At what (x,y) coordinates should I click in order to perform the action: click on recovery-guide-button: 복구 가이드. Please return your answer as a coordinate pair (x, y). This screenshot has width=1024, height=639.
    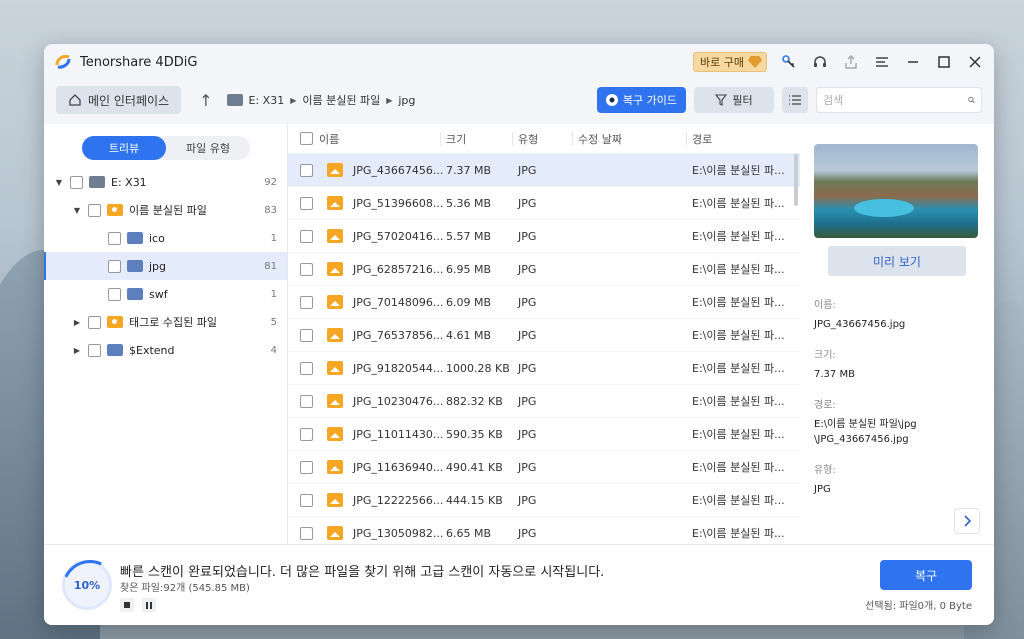
    Looking at the image, I should click on (641, 100).